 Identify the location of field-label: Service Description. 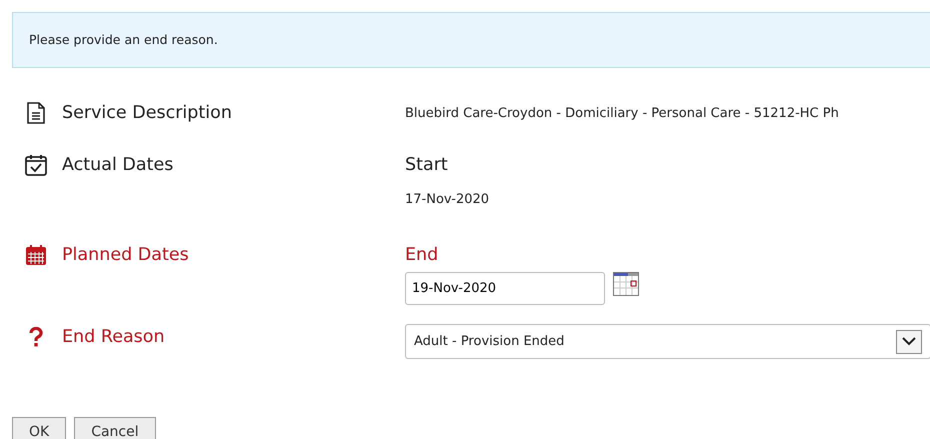
(147, 113).